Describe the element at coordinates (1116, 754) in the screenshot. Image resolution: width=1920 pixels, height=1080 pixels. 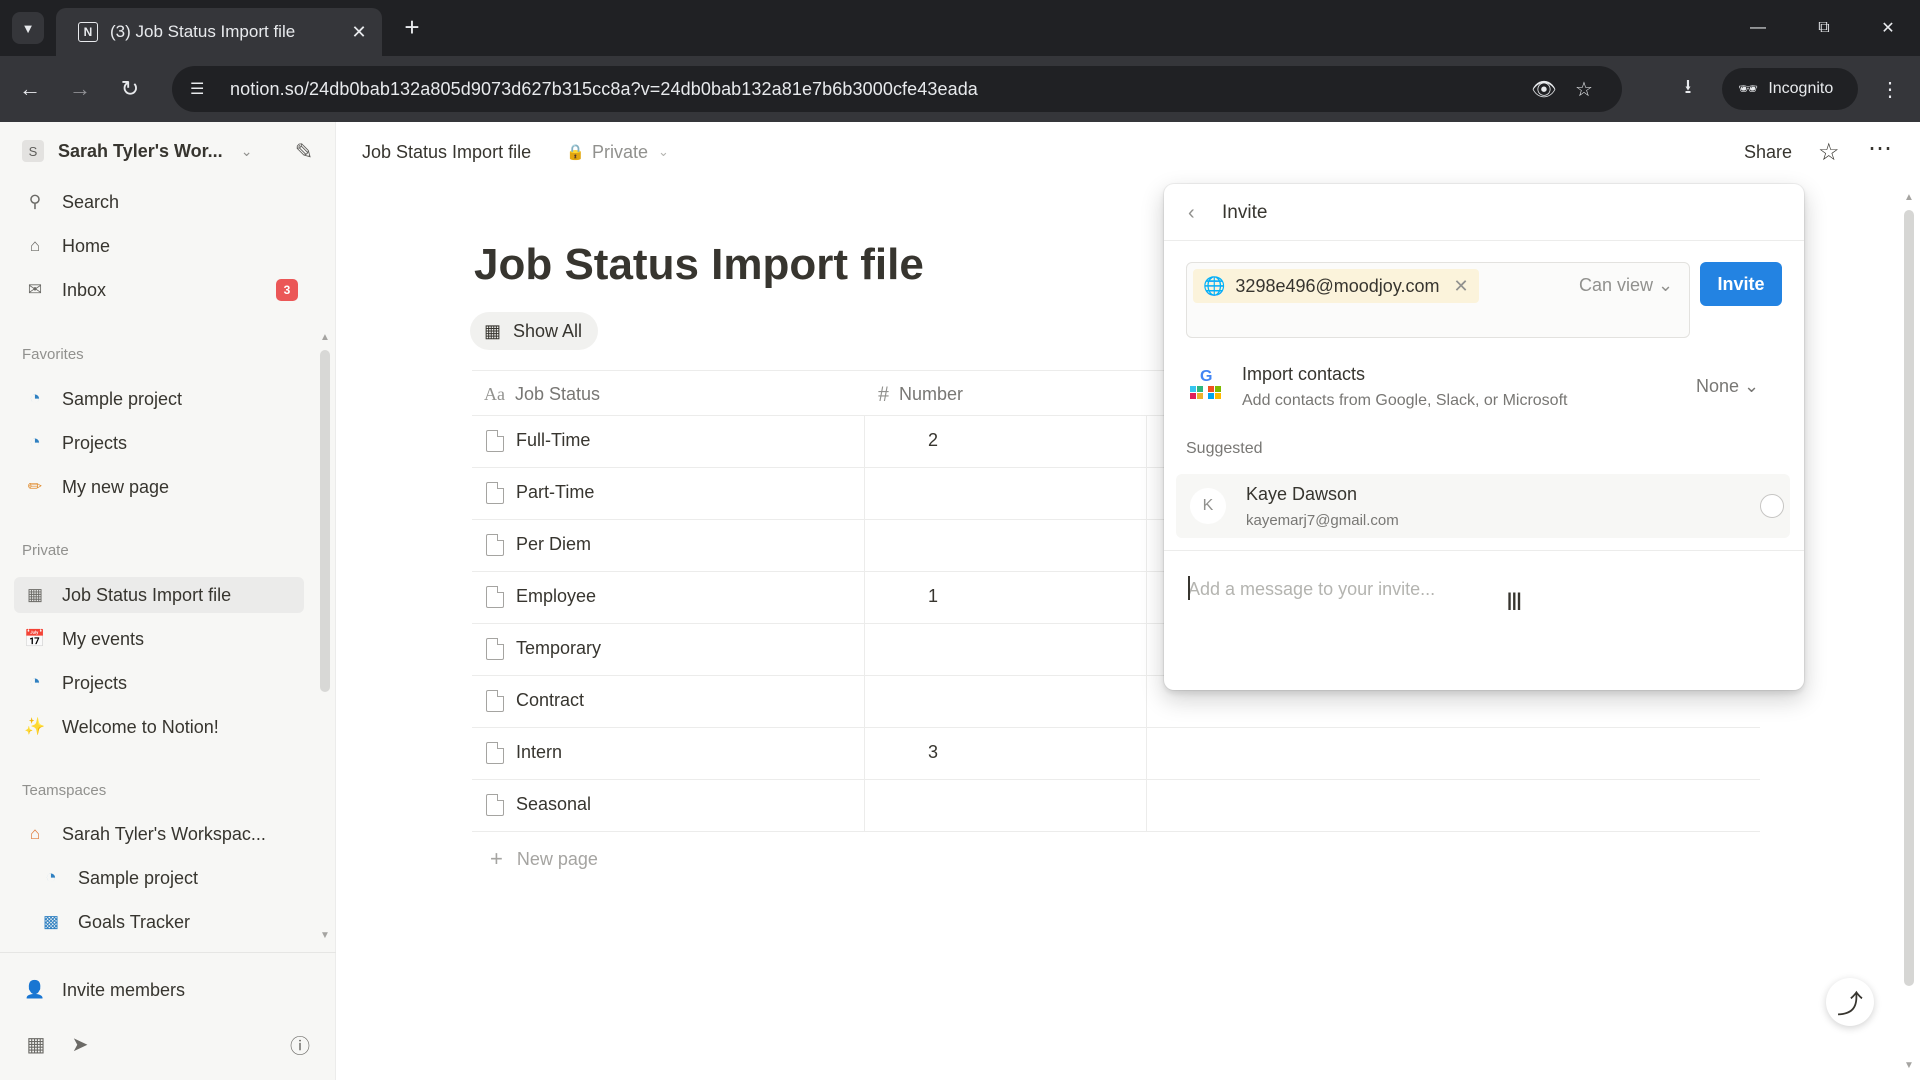
I see `table-row: Intern 3` at that location.